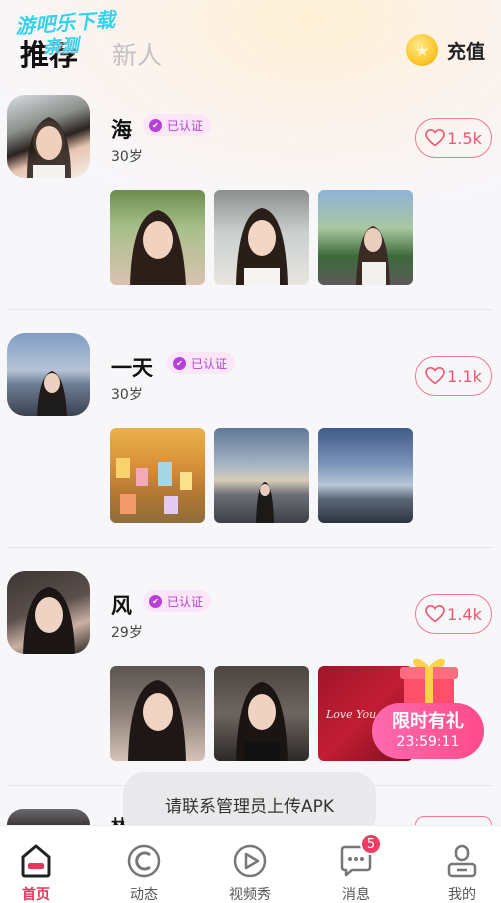 This screenshot has height=903, width=501. What do you see at coordinates (371, 844) in the screenshot?
I see `unread-badge: 5` at bounding box center [371, 844].